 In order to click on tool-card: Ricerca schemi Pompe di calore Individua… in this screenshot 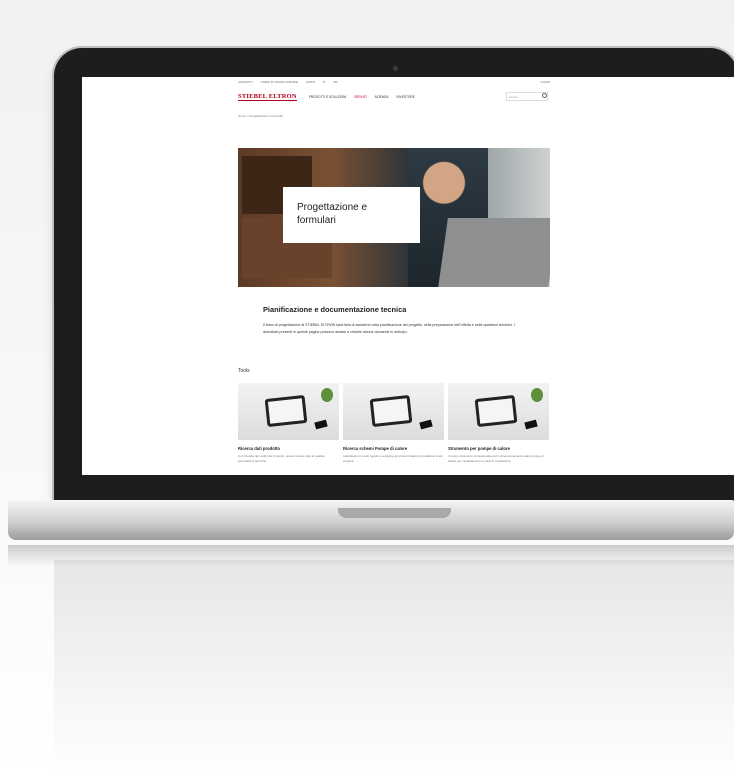, I will do `click(393, 423)`.